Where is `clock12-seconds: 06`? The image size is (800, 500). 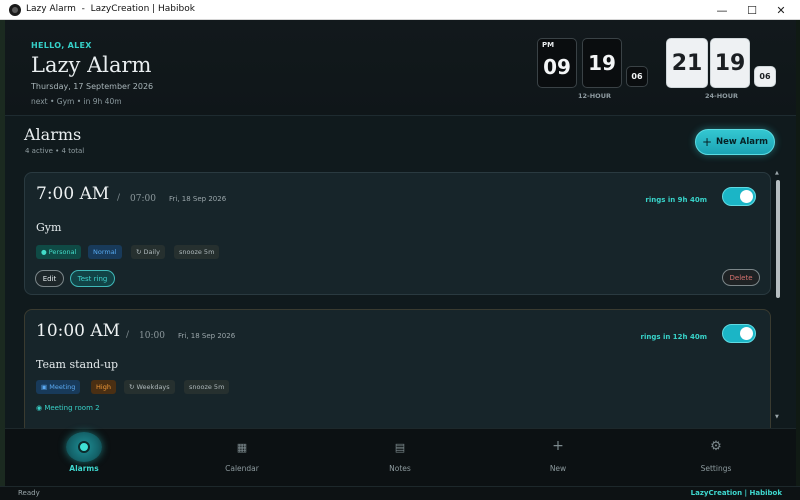 clock12-seconds: 06 is located at coordinates (637, 76).